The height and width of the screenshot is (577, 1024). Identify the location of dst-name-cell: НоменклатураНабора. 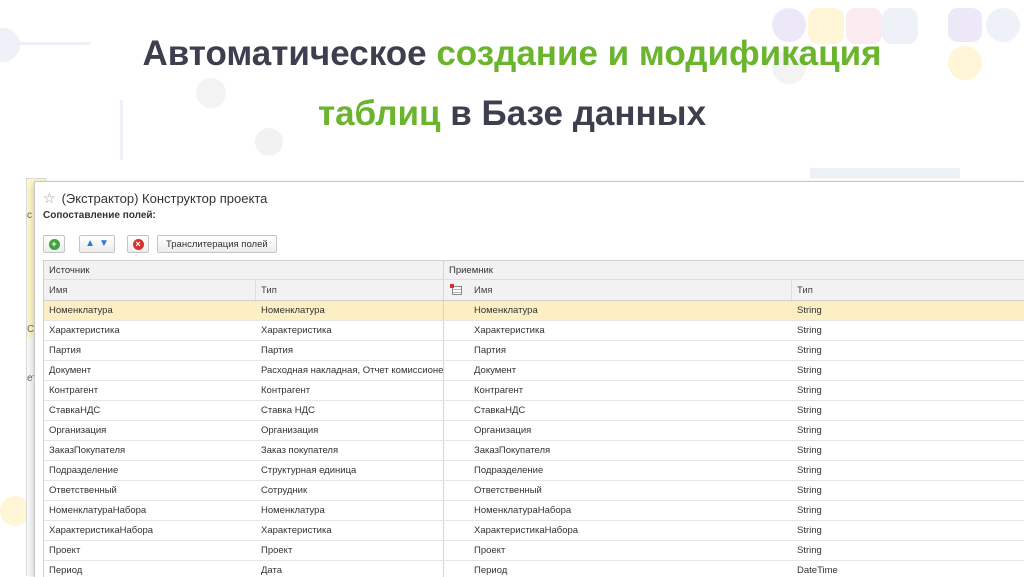
(630, 510).